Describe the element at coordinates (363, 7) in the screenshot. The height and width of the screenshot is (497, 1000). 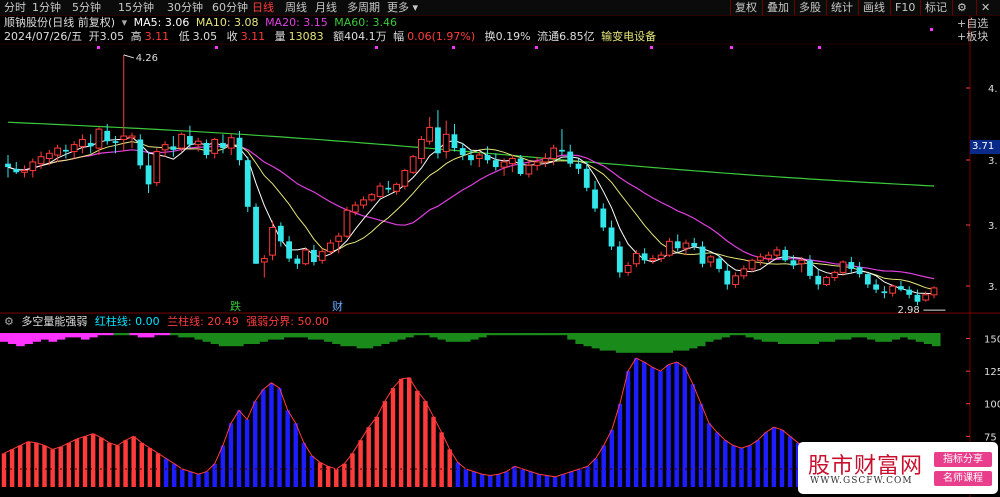
I see `tab-multi-period: 多周期` at that location.